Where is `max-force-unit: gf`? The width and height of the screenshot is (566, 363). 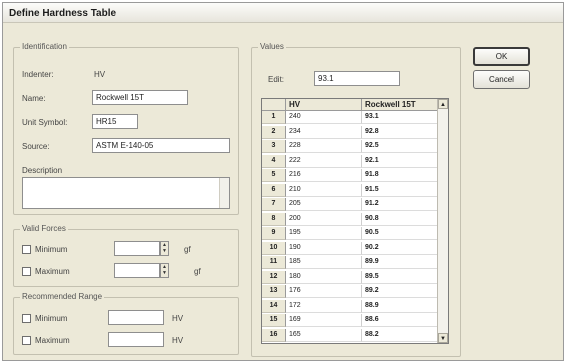 max-force-unit: gf is located at coordinates (197, 271).